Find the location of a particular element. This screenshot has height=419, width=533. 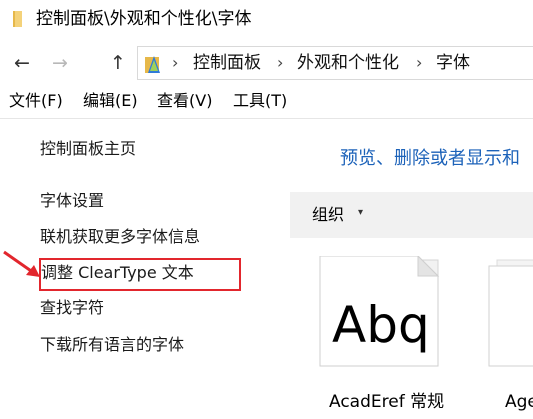

sidebar-download-fonts-link: 下载所有语言的字体 is located at coordinates (112, 345).